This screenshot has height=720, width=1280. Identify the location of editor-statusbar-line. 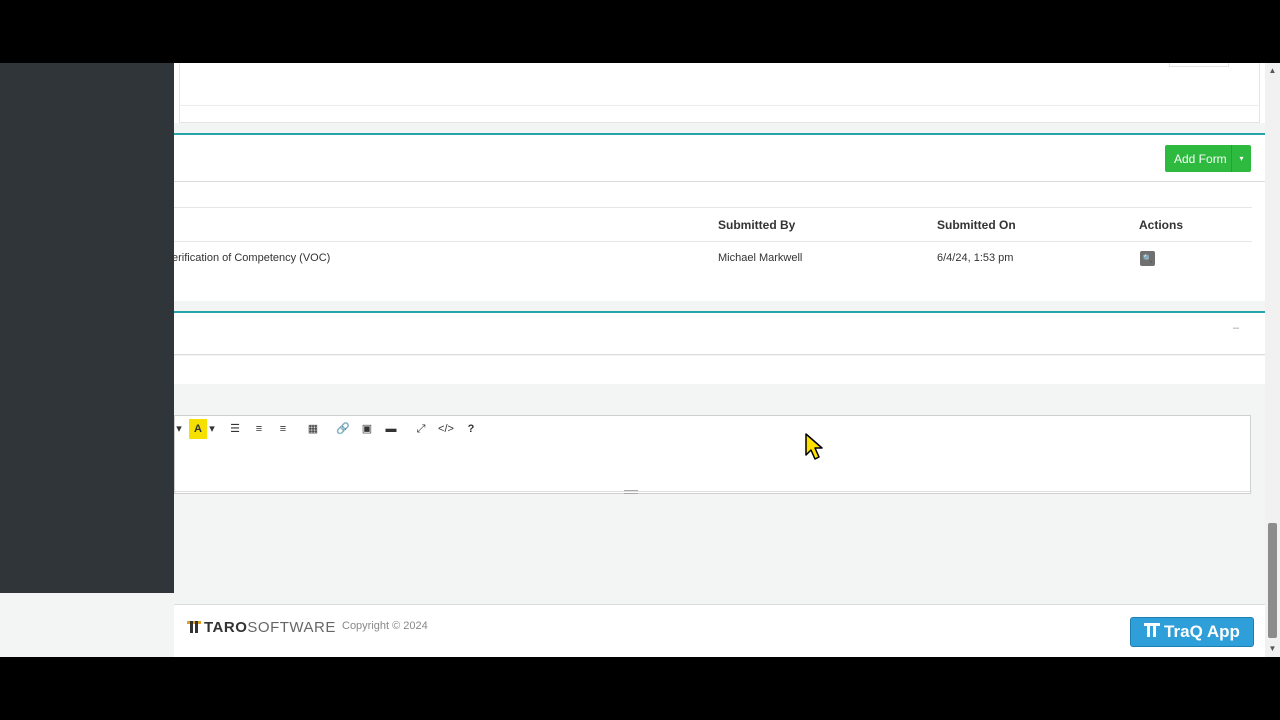
(713, 491).